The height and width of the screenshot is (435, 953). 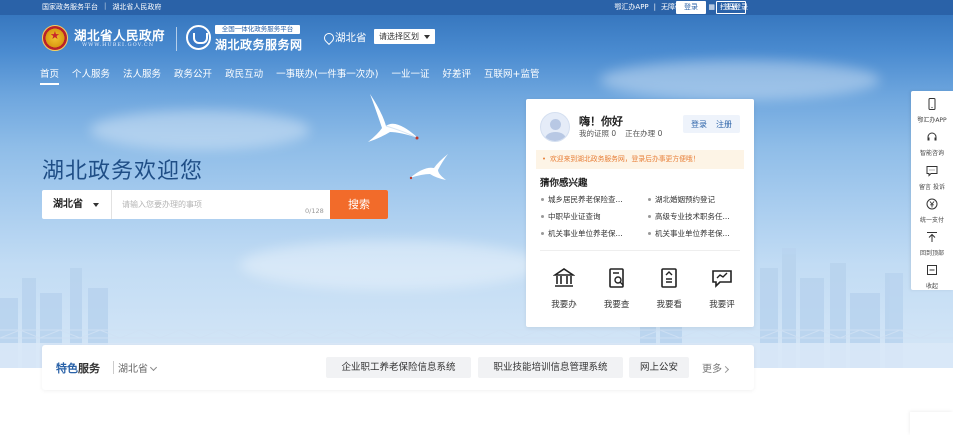 What do you see at coordinates (932, 211) in the screenshot?
I see `float-payment: 统一支付` at bounding box center [932, 211].